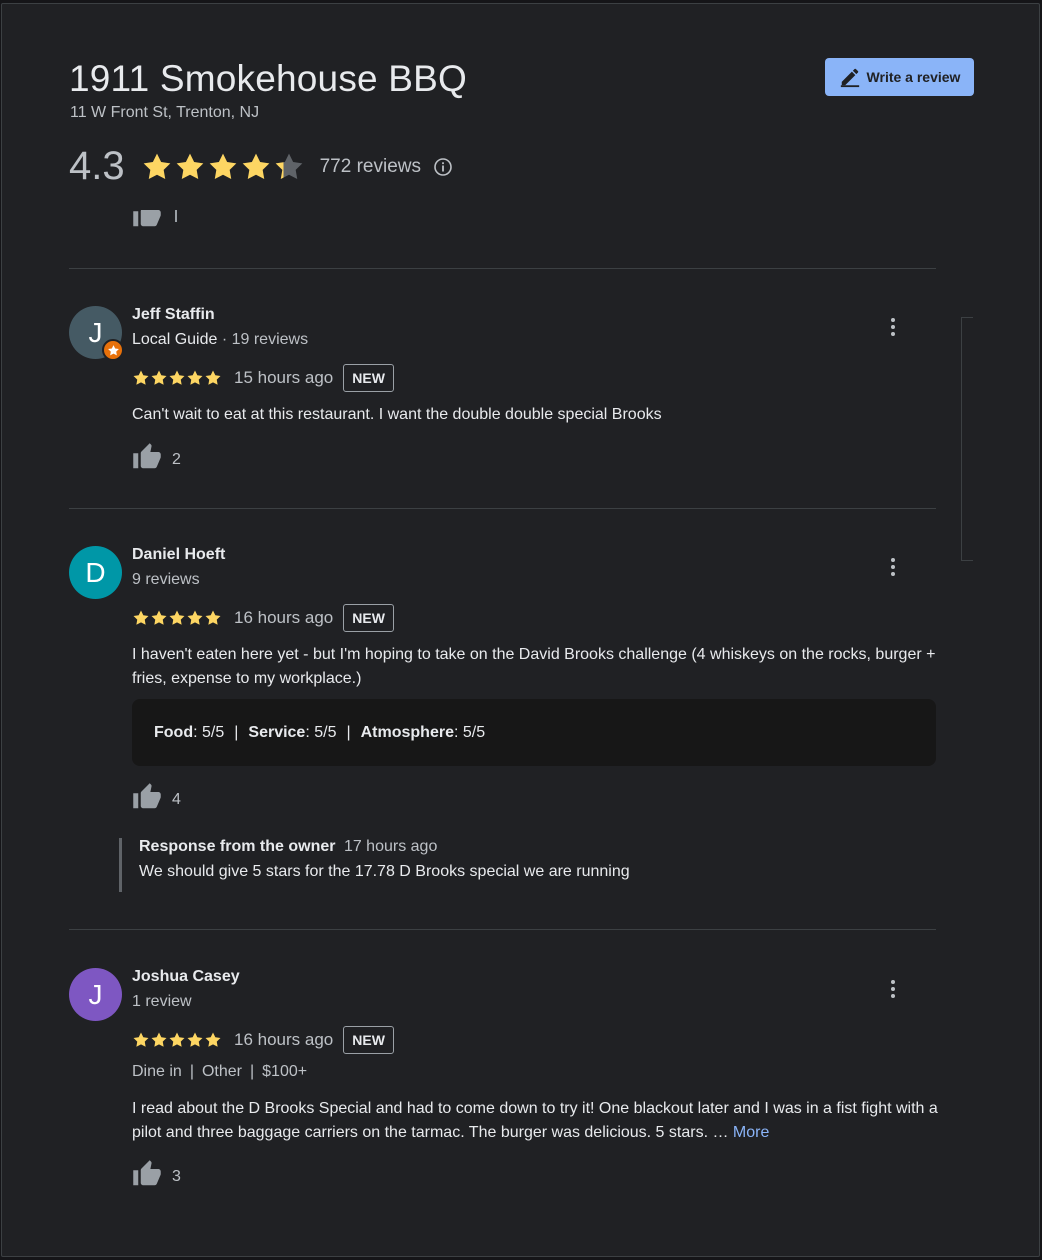 Image resolution: width=1042 pixels, height=1260 pixels. What do you see at coordinates (97, 166) in the screenshot?
I see `average-rating: 4.3` at bounding box center [97, 166].